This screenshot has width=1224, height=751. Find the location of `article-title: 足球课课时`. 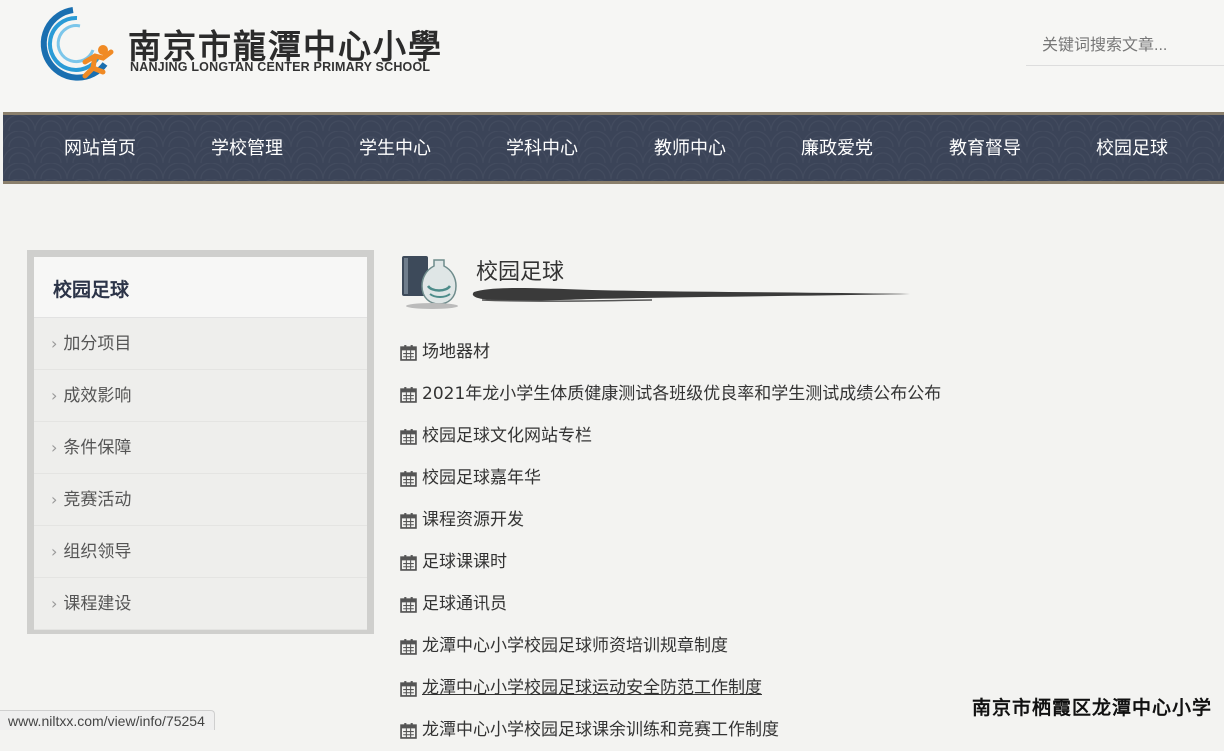

article-title: 足球课课时 is located at coordinates (464, 562).